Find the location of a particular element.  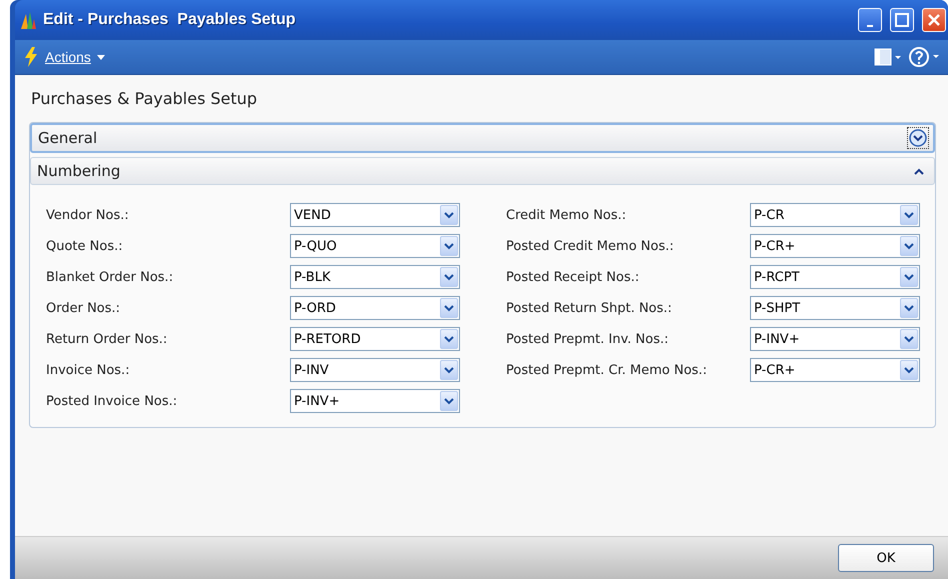

maximize-icon is located at coordinates (902, 20).